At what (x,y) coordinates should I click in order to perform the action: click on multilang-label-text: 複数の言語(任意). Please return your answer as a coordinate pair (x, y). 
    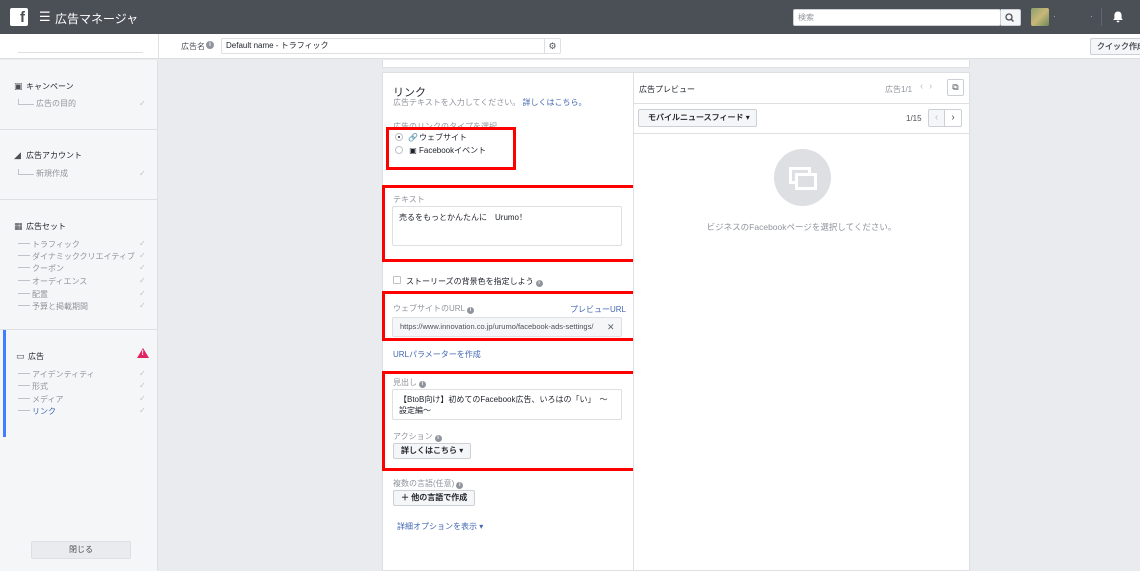
    Looking at the image, I should click on (424, 483).